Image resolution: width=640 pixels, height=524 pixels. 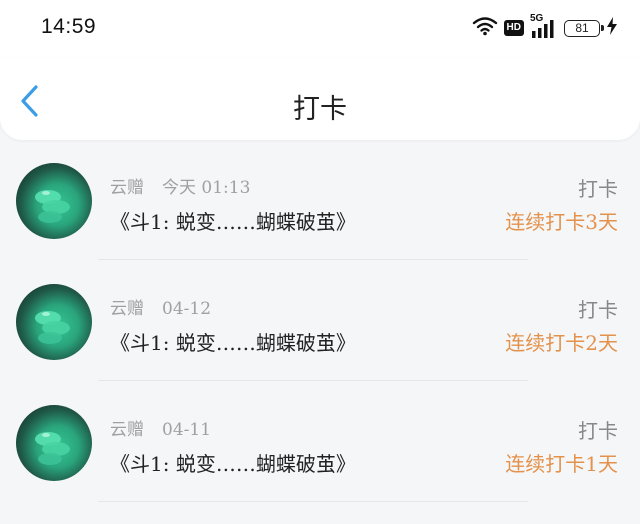 I want to click on streak-label: 连续打卡3天, so click(x=561, y=222).